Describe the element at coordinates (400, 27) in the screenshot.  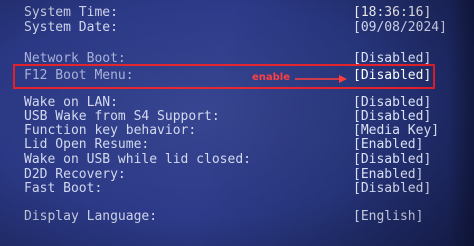
I see `setting-value: [09/08/2024]` at that location.